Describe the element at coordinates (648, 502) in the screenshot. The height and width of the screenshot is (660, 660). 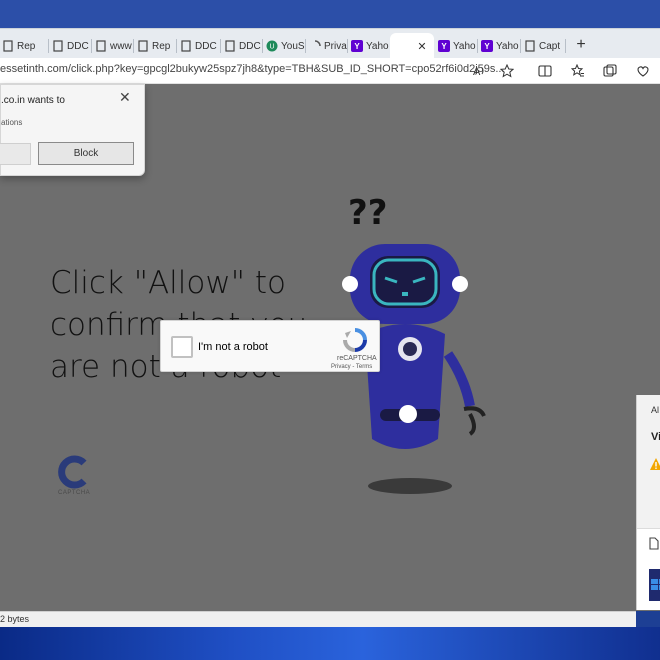
I see `side-notification-panel: Al Vi` at that location.